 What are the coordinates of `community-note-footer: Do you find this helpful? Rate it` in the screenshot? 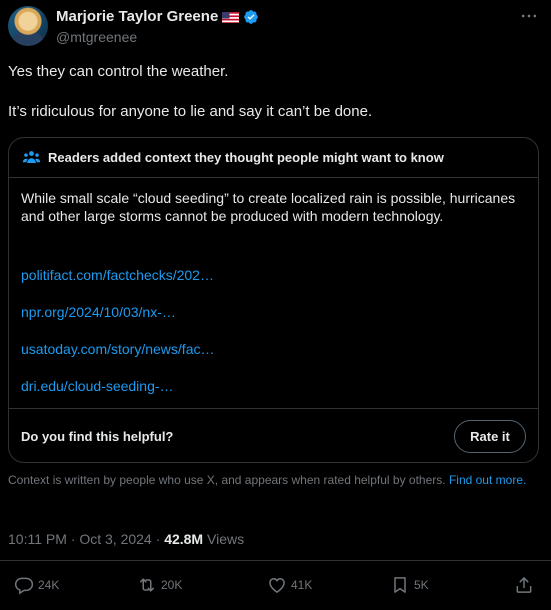 It's located at (273, 435).